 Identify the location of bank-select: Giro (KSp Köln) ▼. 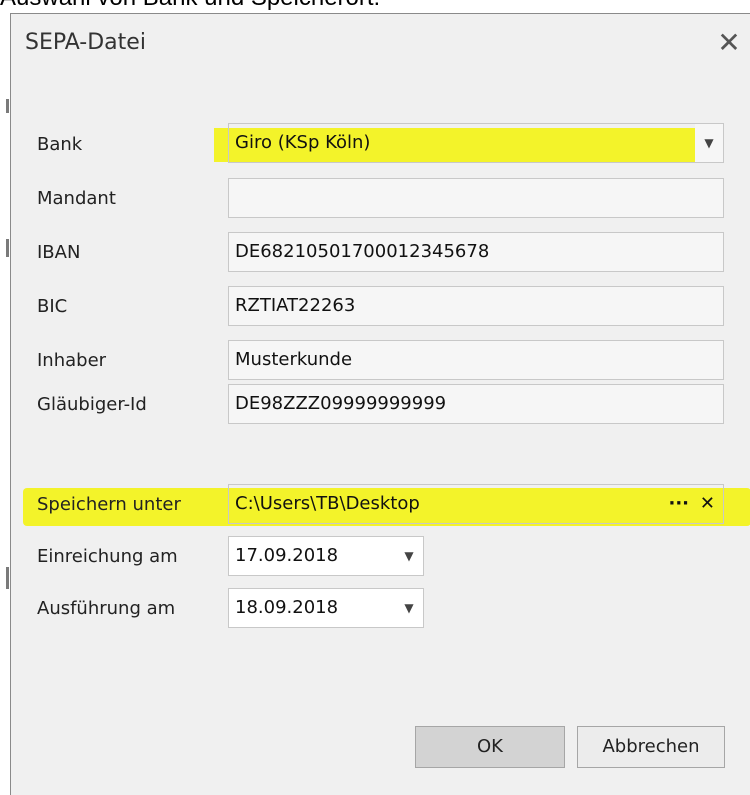
(476, 143).